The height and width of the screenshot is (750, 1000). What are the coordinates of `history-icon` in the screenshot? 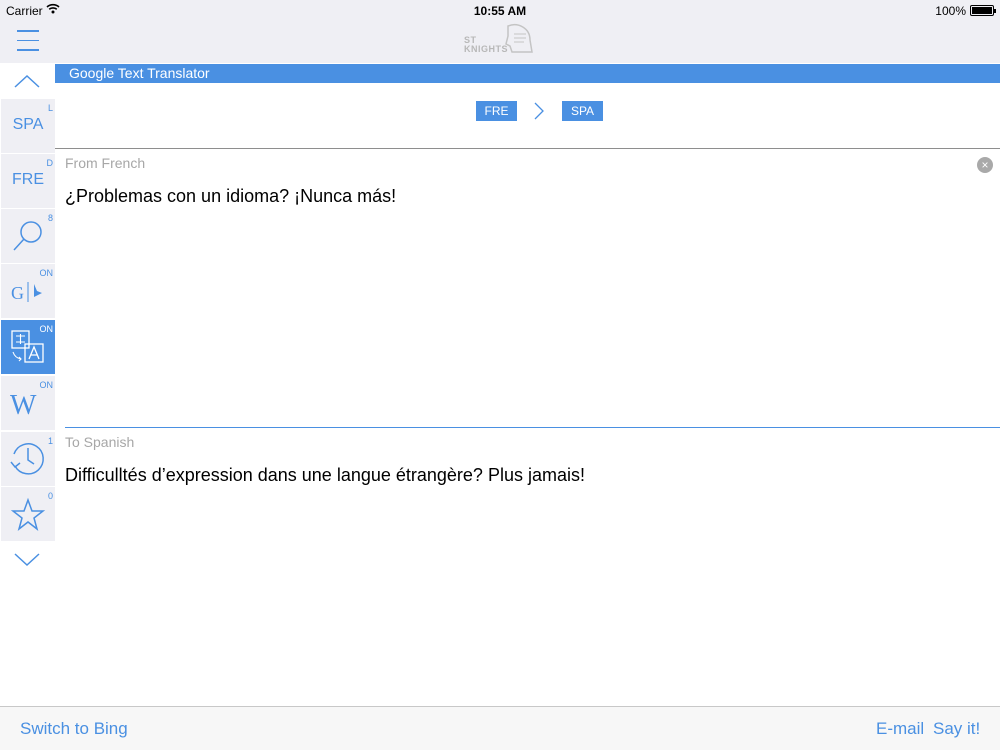 It's located at (27, 459).